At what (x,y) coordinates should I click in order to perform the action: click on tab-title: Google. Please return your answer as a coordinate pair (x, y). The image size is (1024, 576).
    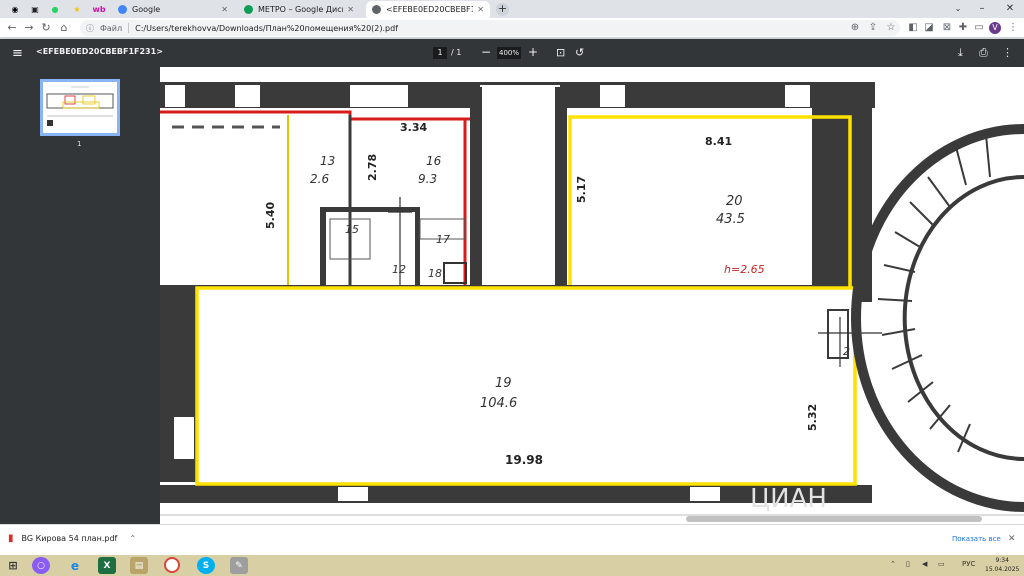
    Looking at the image, I should click on (146, 9).